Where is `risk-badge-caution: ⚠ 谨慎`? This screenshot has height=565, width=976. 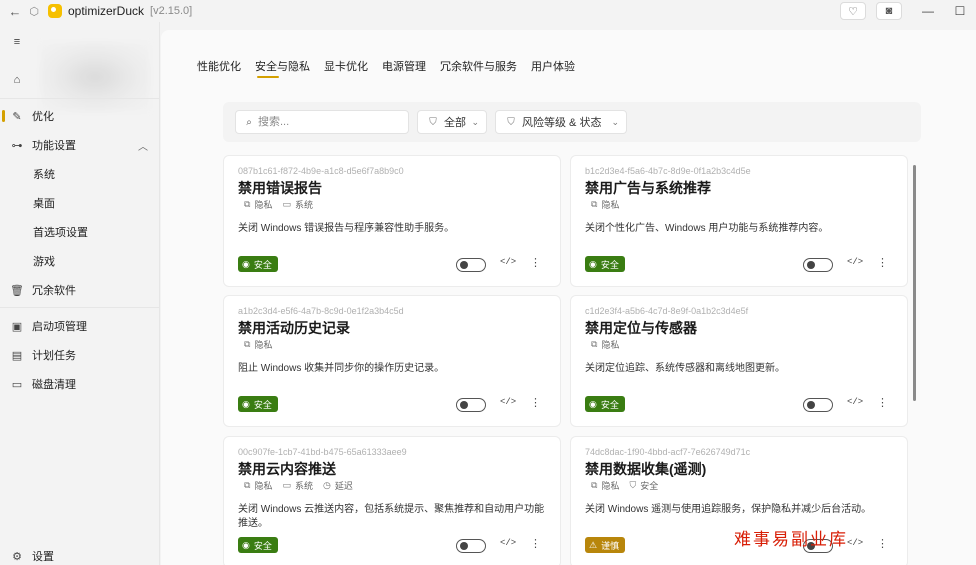
risk-badge-caution: ⚠ 谨慎 is located at coordinates (605, 545).